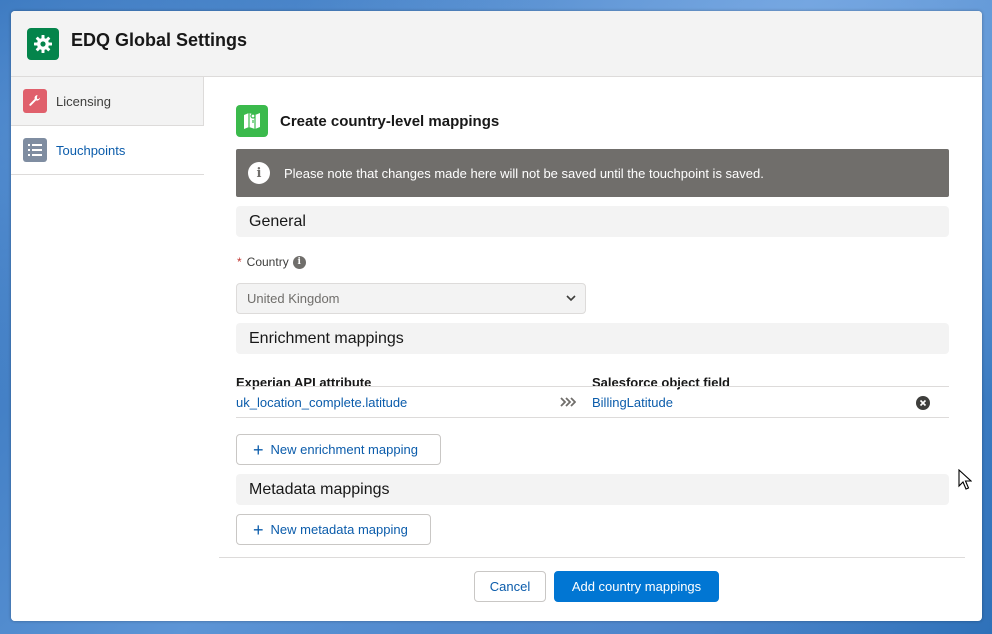 This screenshot has height=634, width=992. What do you see at coordinates (344, 449) in the screenshot?
I see `new-enrichment-mapping-label: New enrichment mapping` at bounding box center [344, 449].